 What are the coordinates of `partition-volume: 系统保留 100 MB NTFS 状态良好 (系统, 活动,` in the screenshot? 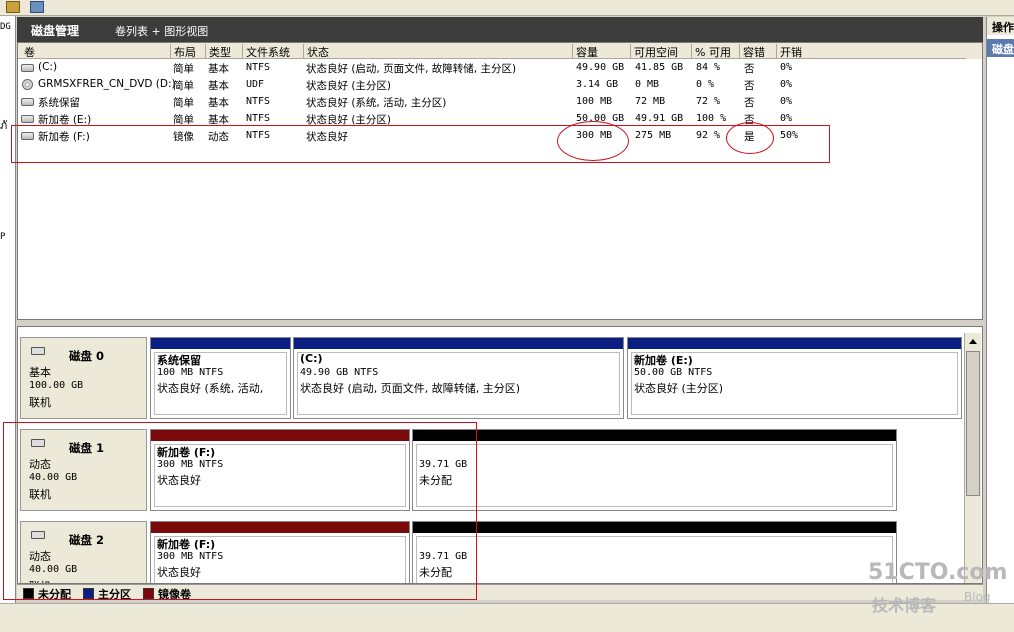 It's located at (220, 378).